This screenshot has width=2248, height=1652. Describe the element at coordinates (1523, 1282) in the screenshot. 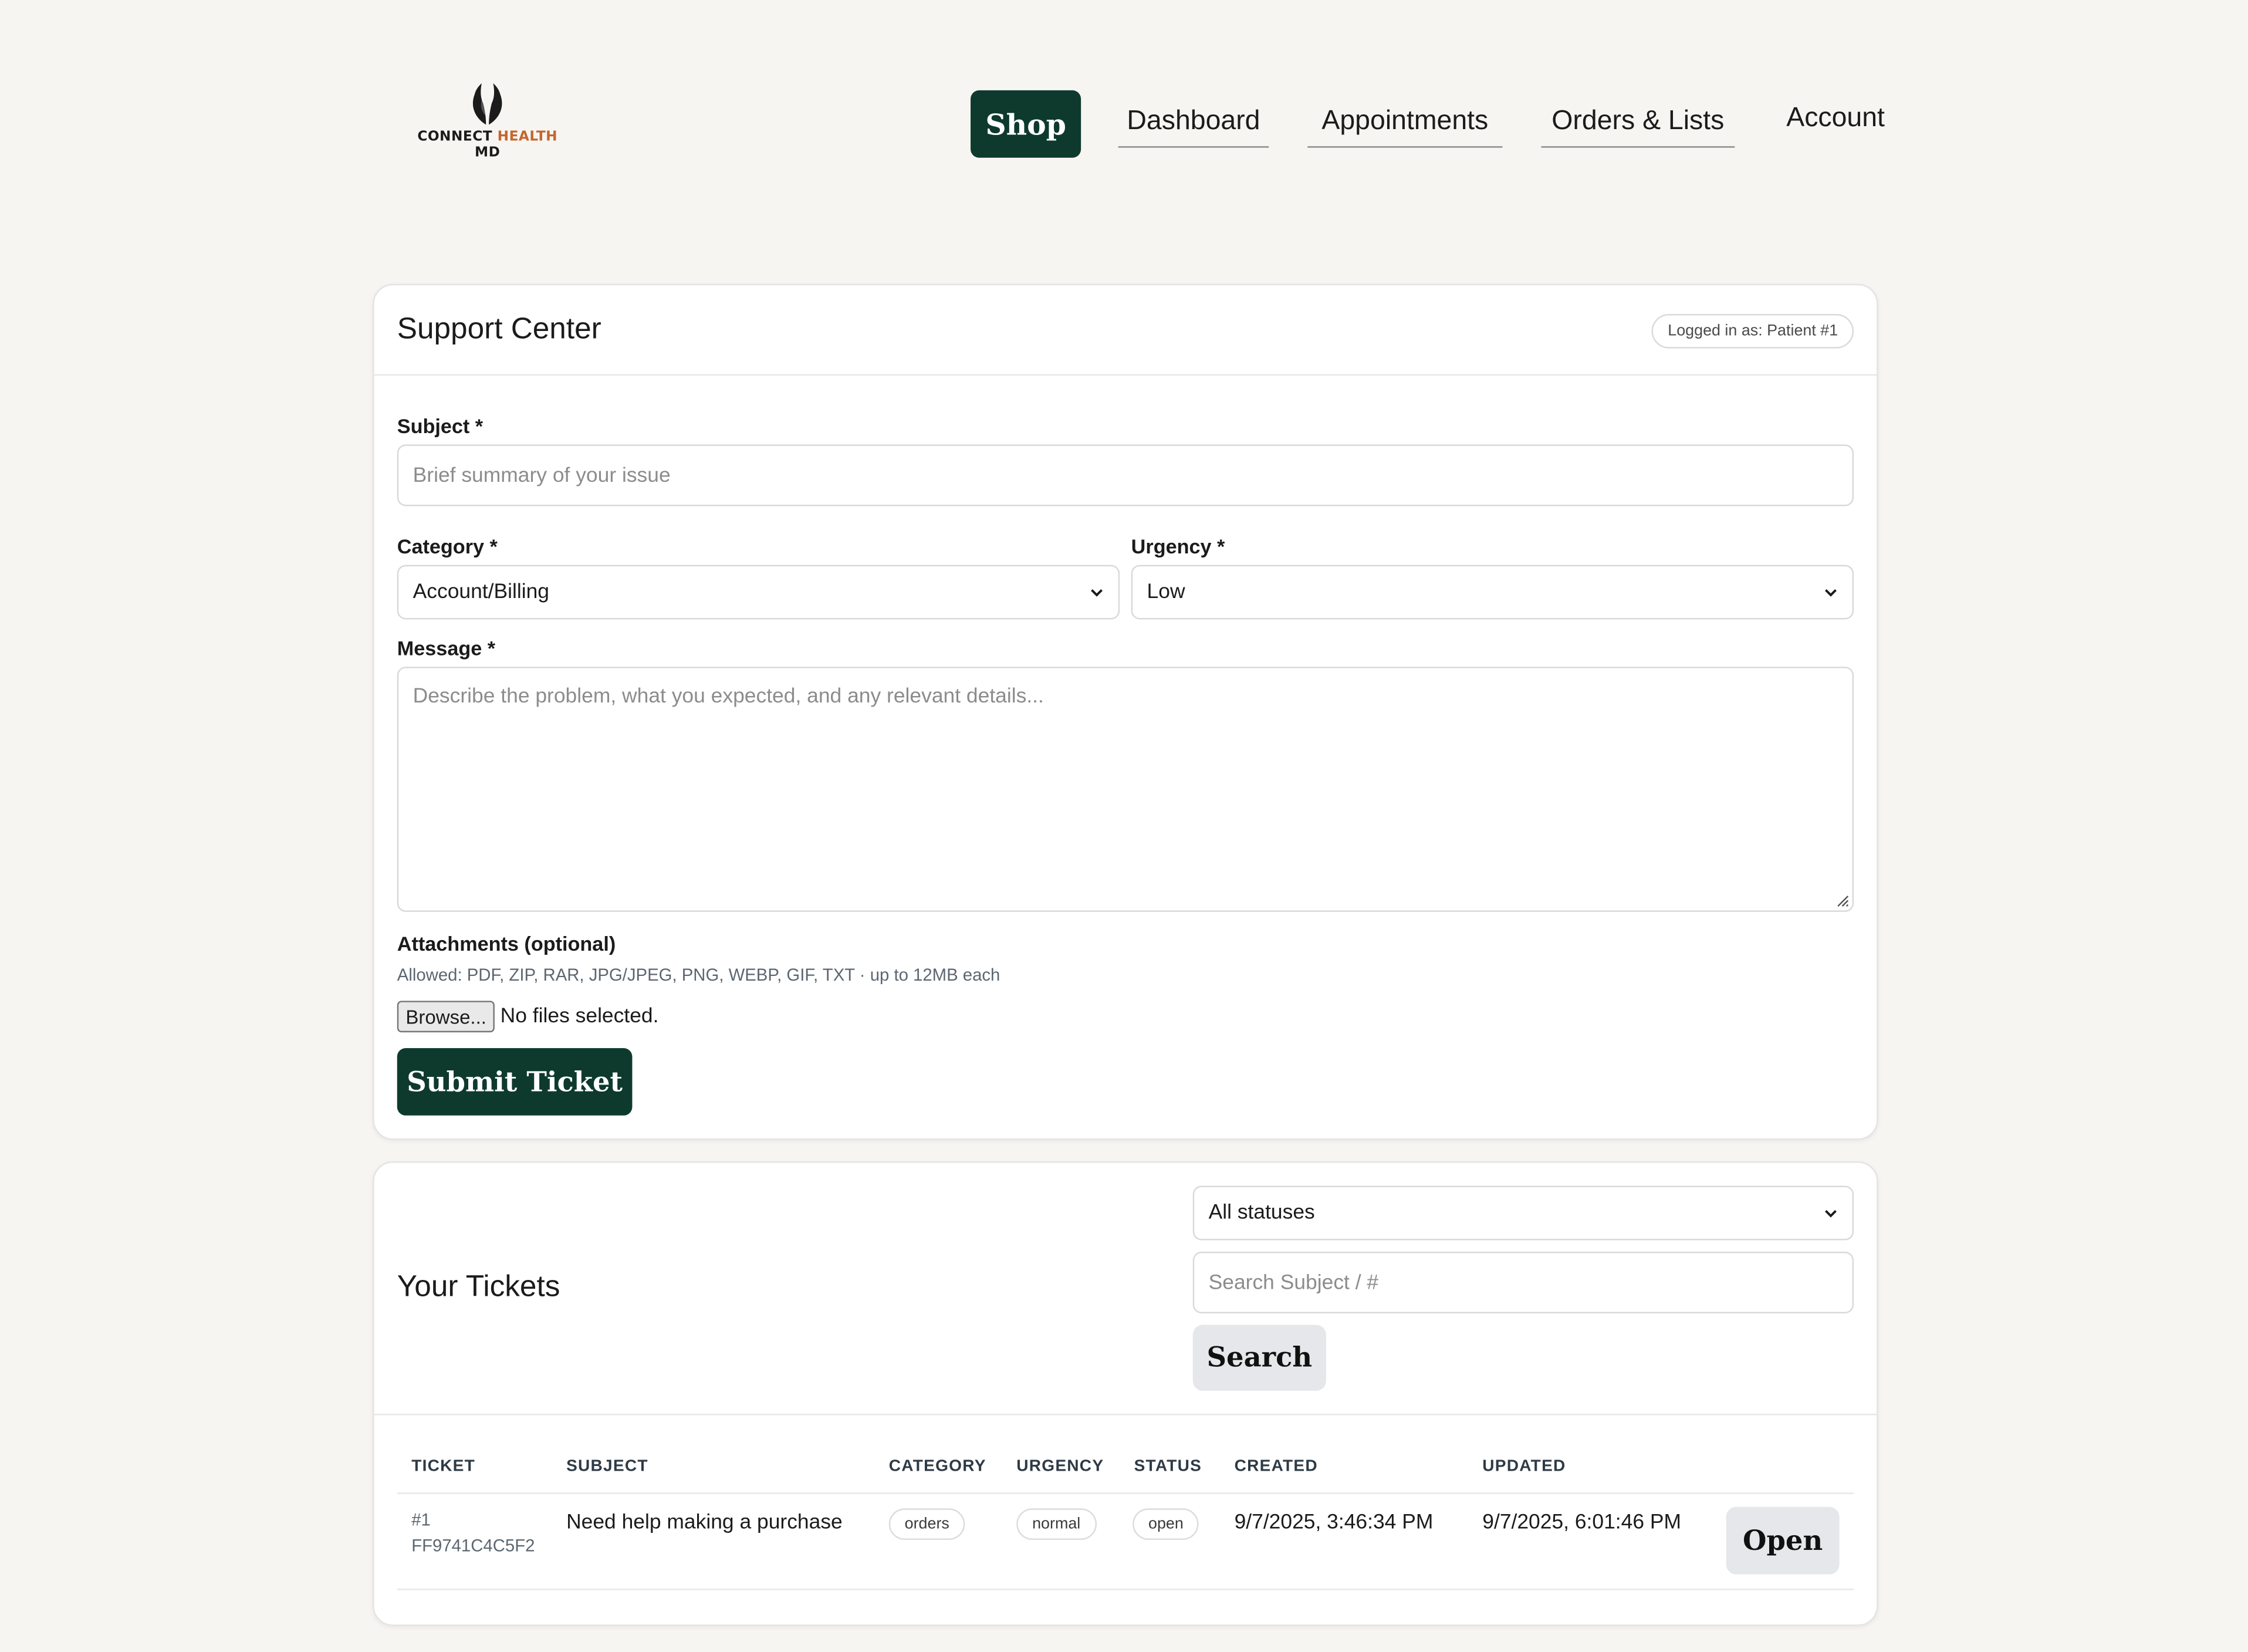

I see `ticket-search-input` at that location.